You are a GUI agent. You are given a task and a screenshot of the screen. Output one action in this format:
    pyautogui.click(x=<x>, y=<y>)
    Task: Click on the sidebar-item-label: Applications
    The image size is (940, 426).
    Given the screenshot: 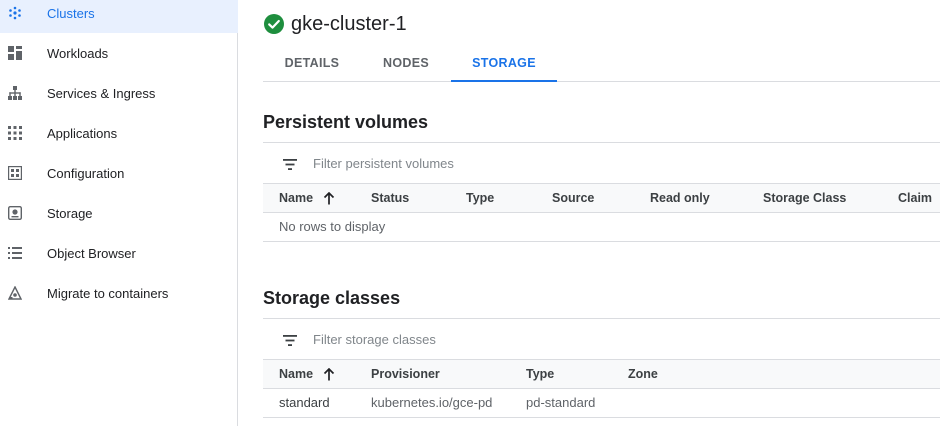 What is the action you would take?
    pyautogui.click(x=82, y=133)
    